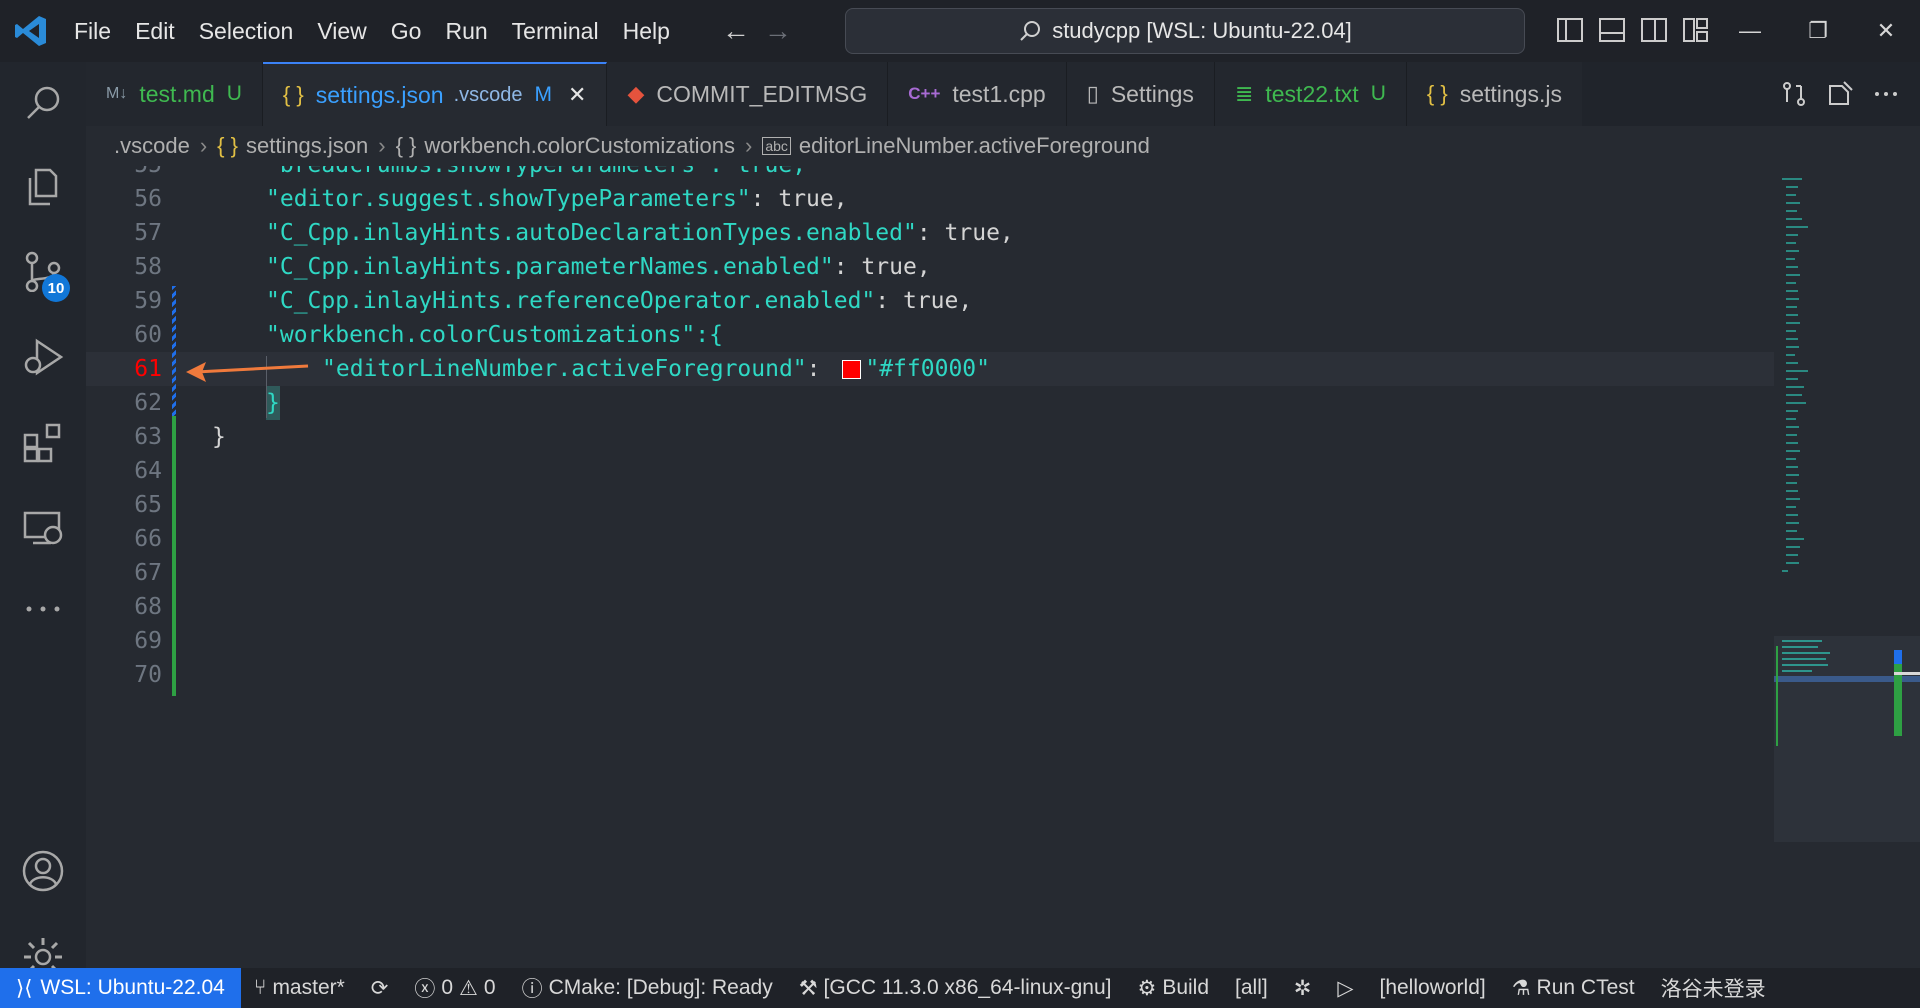 This screenshot has height=1008, width=1920. I want to click on run-play-icon: ▷, so click(1345, 988).